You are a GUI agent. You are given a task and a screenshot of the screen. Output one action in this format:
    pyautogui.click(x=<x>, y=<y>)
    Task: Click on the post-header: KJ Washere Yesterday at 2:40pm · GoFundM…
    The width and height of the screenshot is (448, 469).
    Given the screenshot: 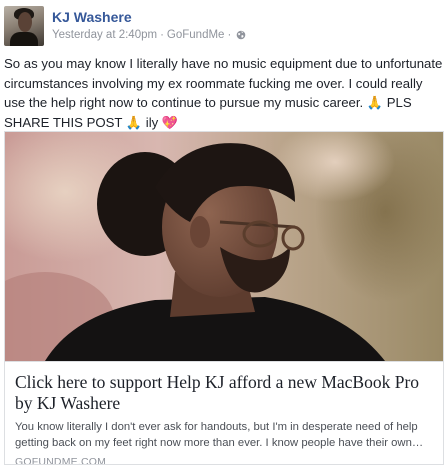 What is the action you would take?
    pyautogui.click(x=224, y=27)
    